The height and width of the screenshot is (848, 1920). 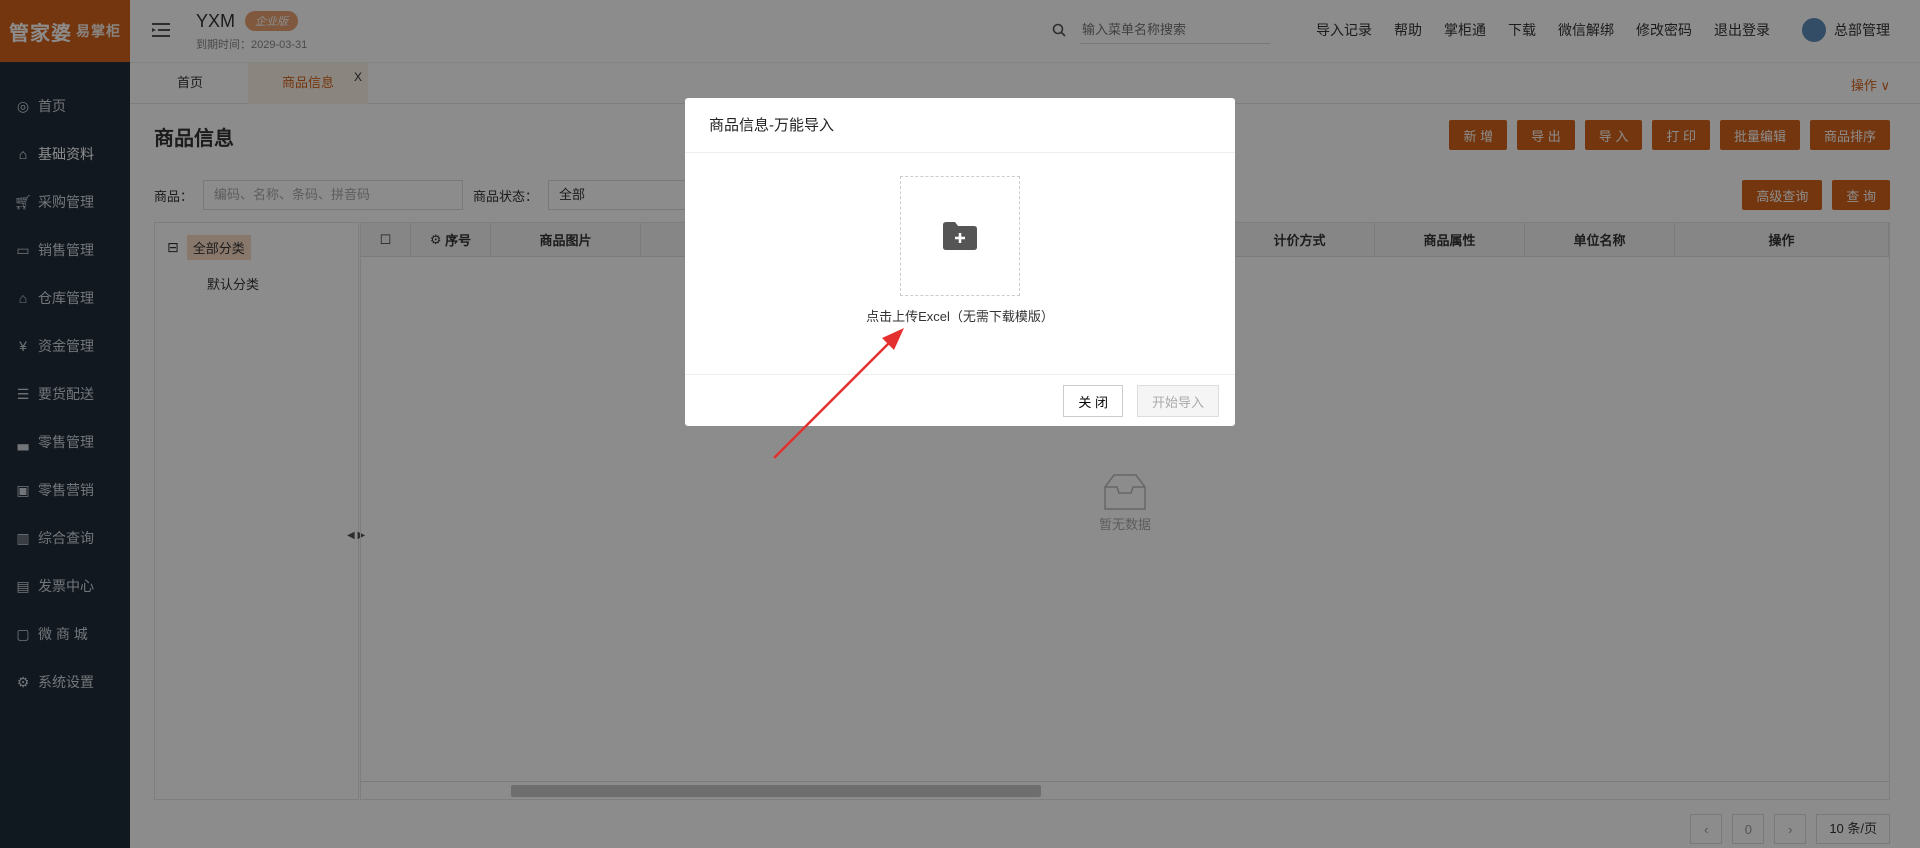 What do you see at coordinates (838, 393) in the screenshot?
I see `annotation-arrow-icon` at bounding box center [838, 393].